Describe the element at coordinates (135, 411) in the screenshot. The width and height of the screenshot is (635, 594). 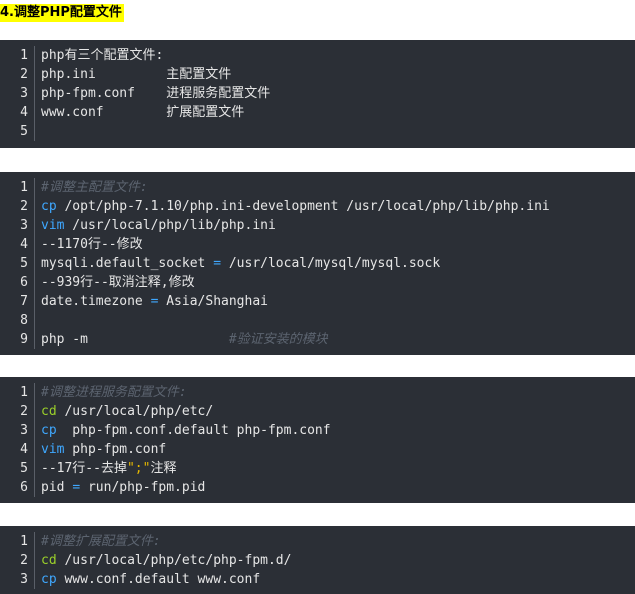
I see `code-text: /usr/local/php/etc/` at that location.